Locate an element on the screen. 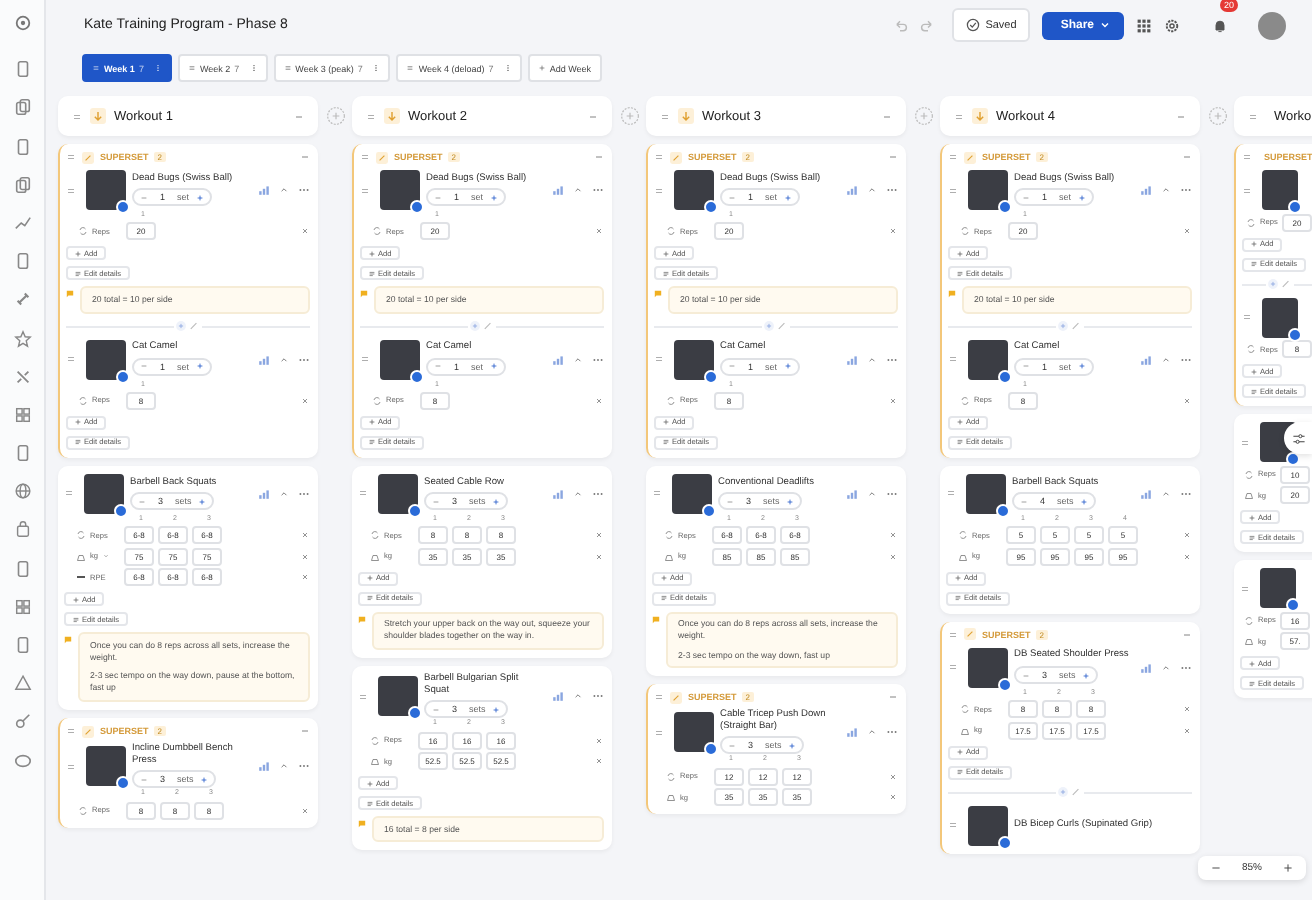  undo-icon is located at coordinates (899, 25).